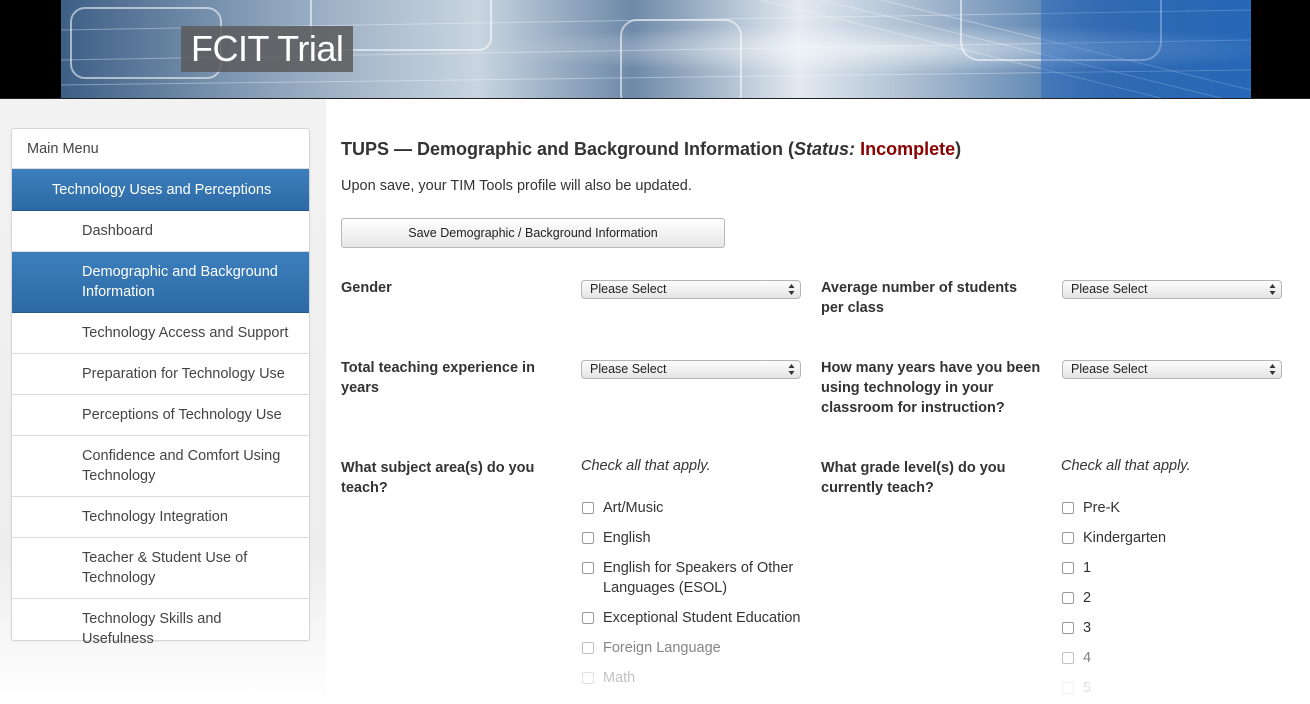 Image resolution: width=1310 pixels, height=704 pixels. What do you see at coordinates (160, 623) in the screenshot?
I see `sidebar-item-skills: Technology Skills and Usefulness` at bounding box center [160, 623].